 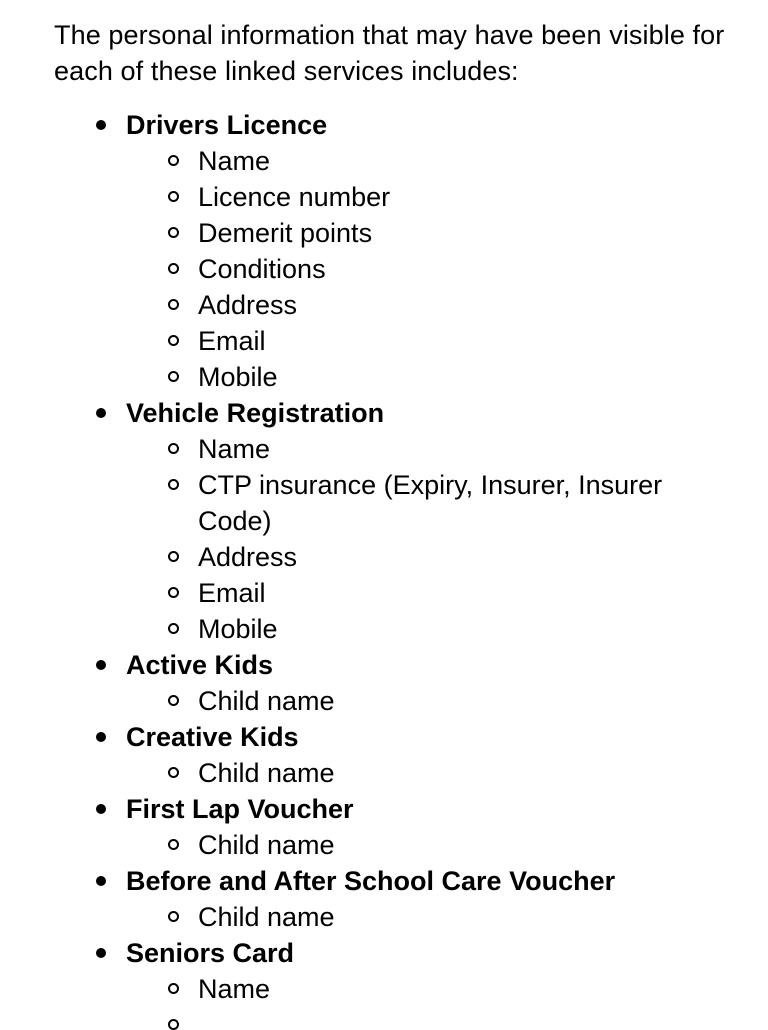 I want to click on service-item: Creative Kids Child name, so click(x=411, y=755).